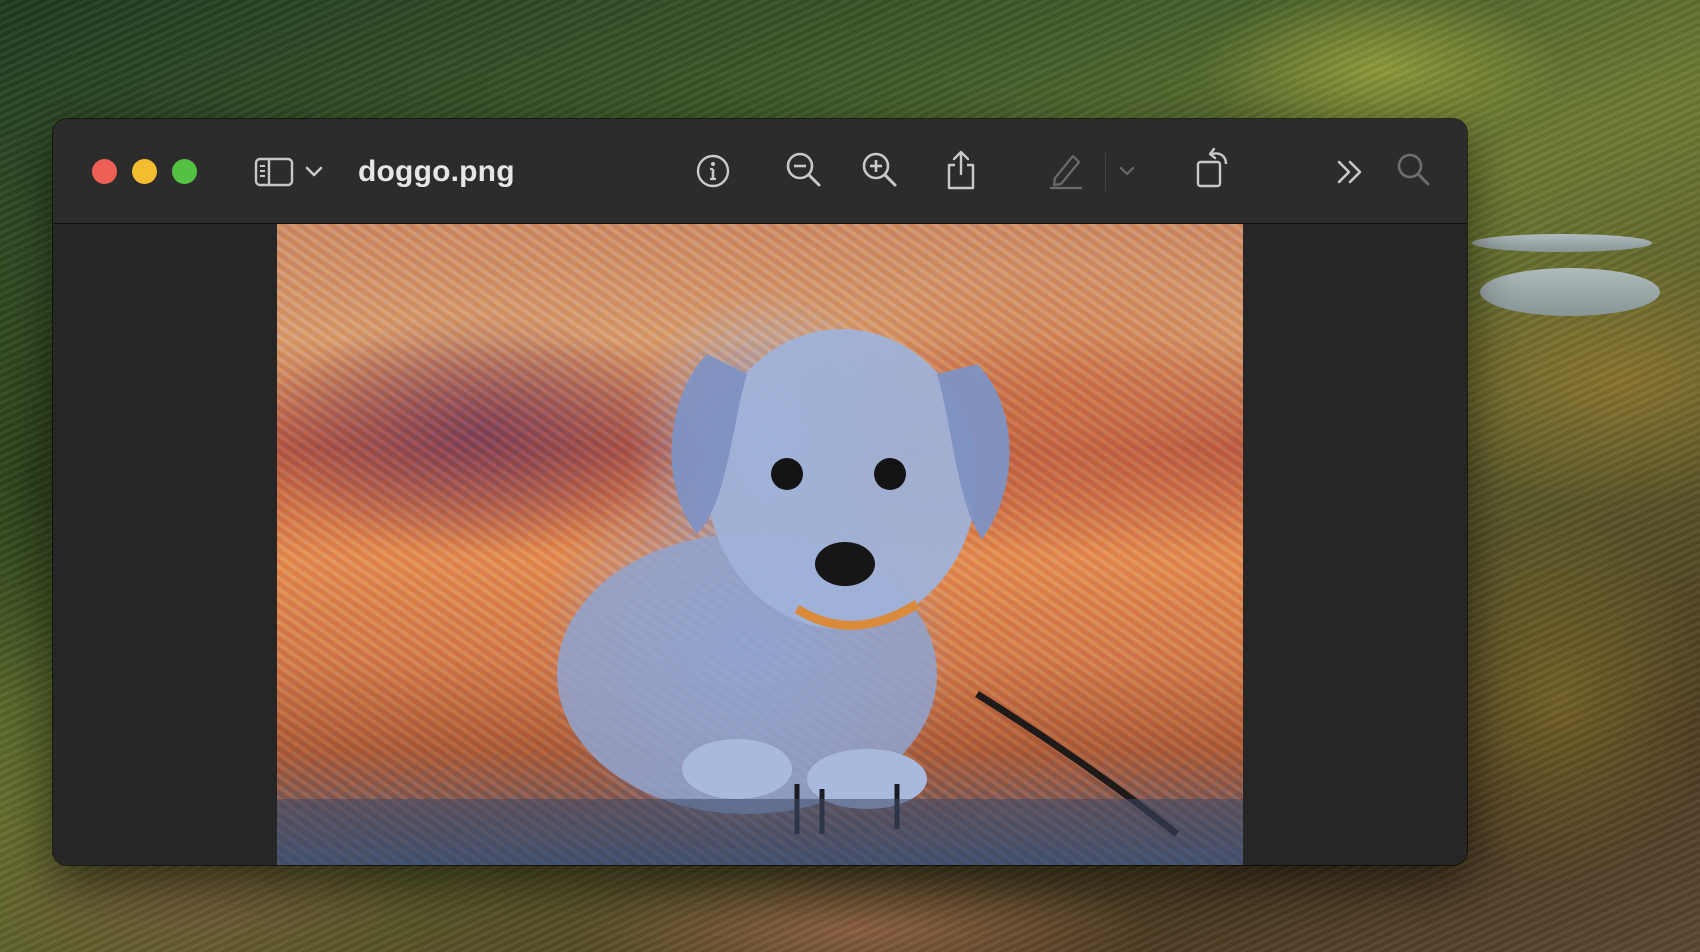  I want to click on more-icon, so click(1349, 172).